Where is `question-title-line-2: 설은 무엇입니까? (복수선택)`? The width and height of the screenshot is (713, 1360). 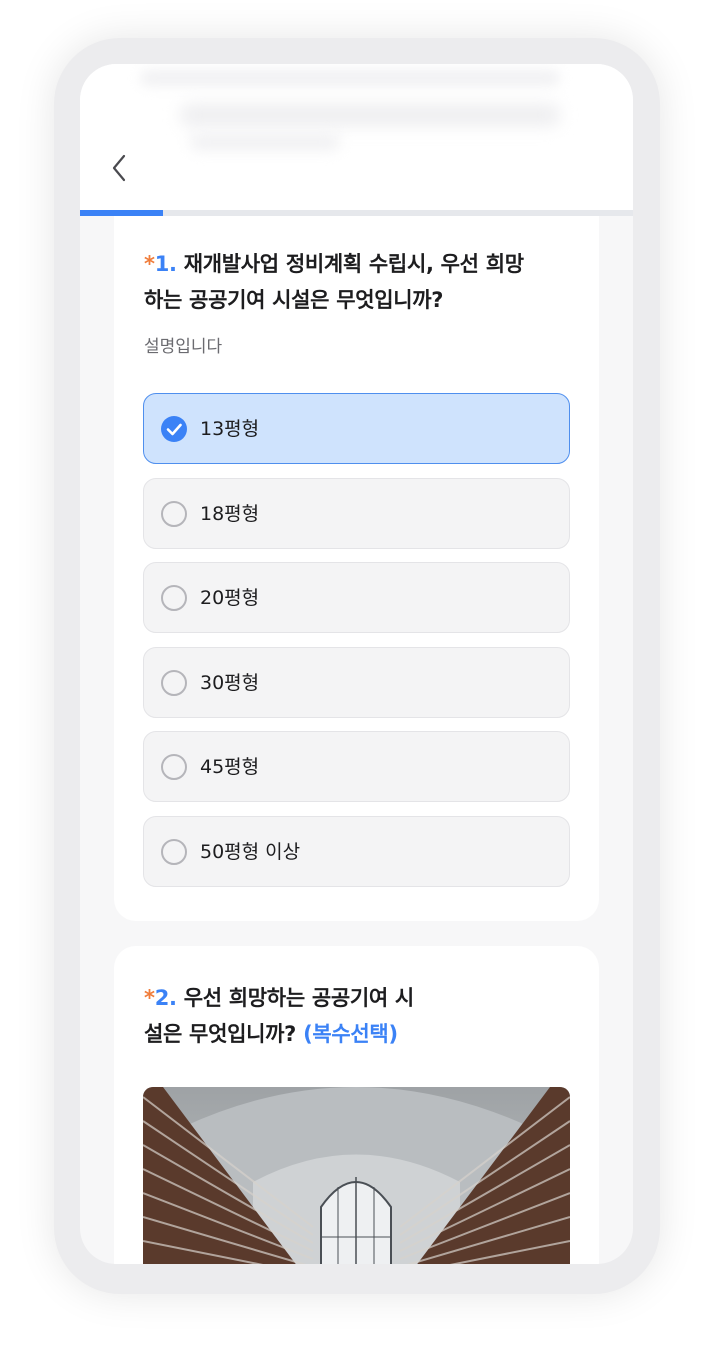
question-title-line-2: 설은 무엇입니까? (복수선택) is located at coordinates (354, 1034).